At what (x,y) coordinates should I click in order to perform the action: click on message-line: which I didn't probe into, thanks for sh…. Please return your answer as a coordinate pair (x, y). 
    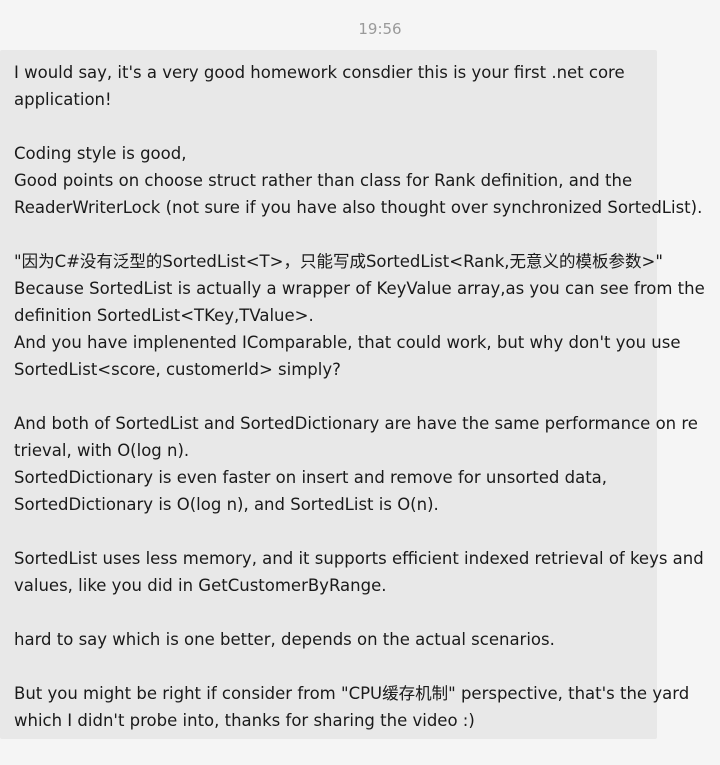
    Looking at the image, I should click on (244, 720).